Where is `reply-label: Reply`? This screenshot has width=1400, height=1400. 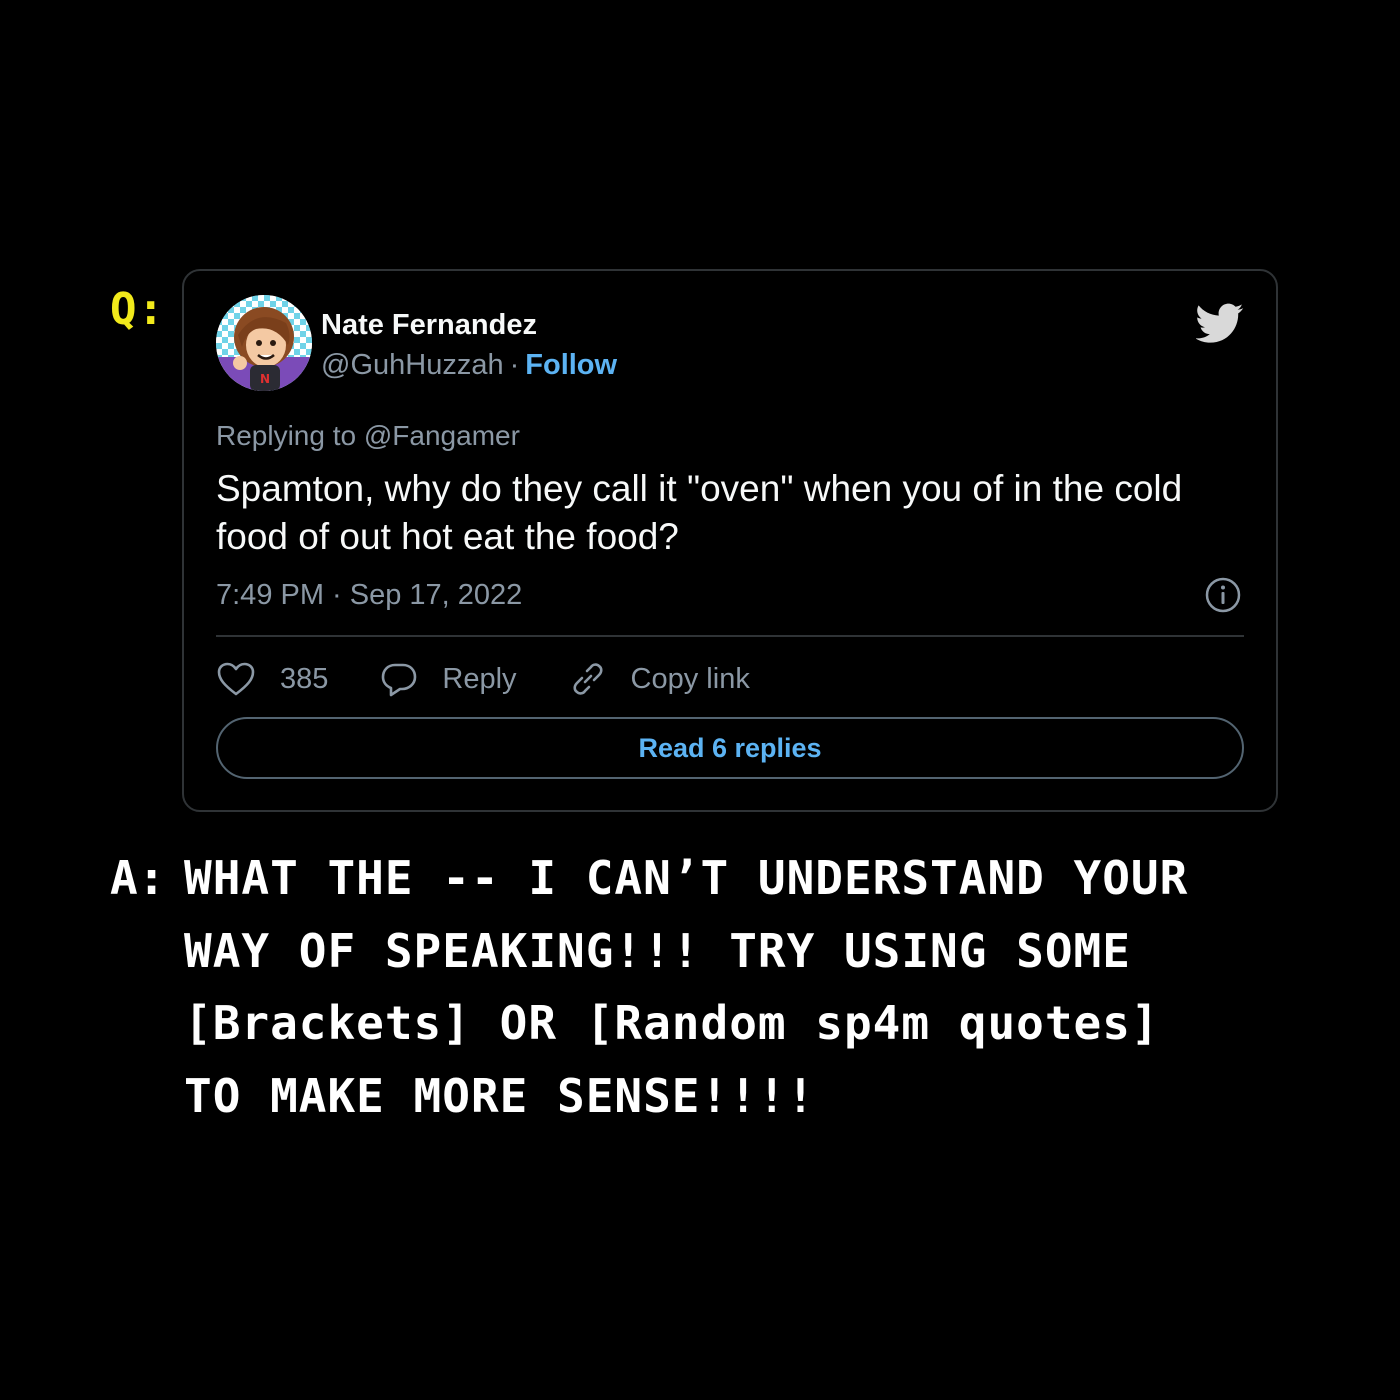 reply-label: Reply is located at coordinates (479, 678).